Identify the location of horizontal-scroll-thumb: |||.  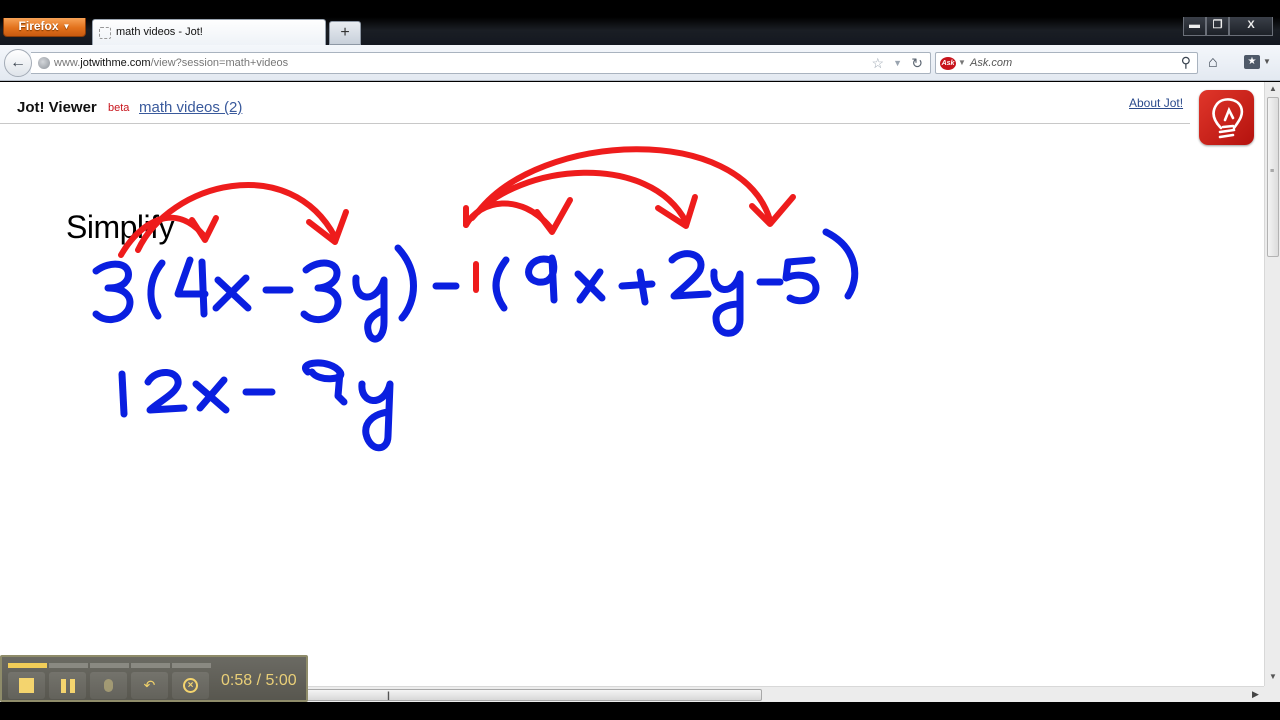
(531, 695).